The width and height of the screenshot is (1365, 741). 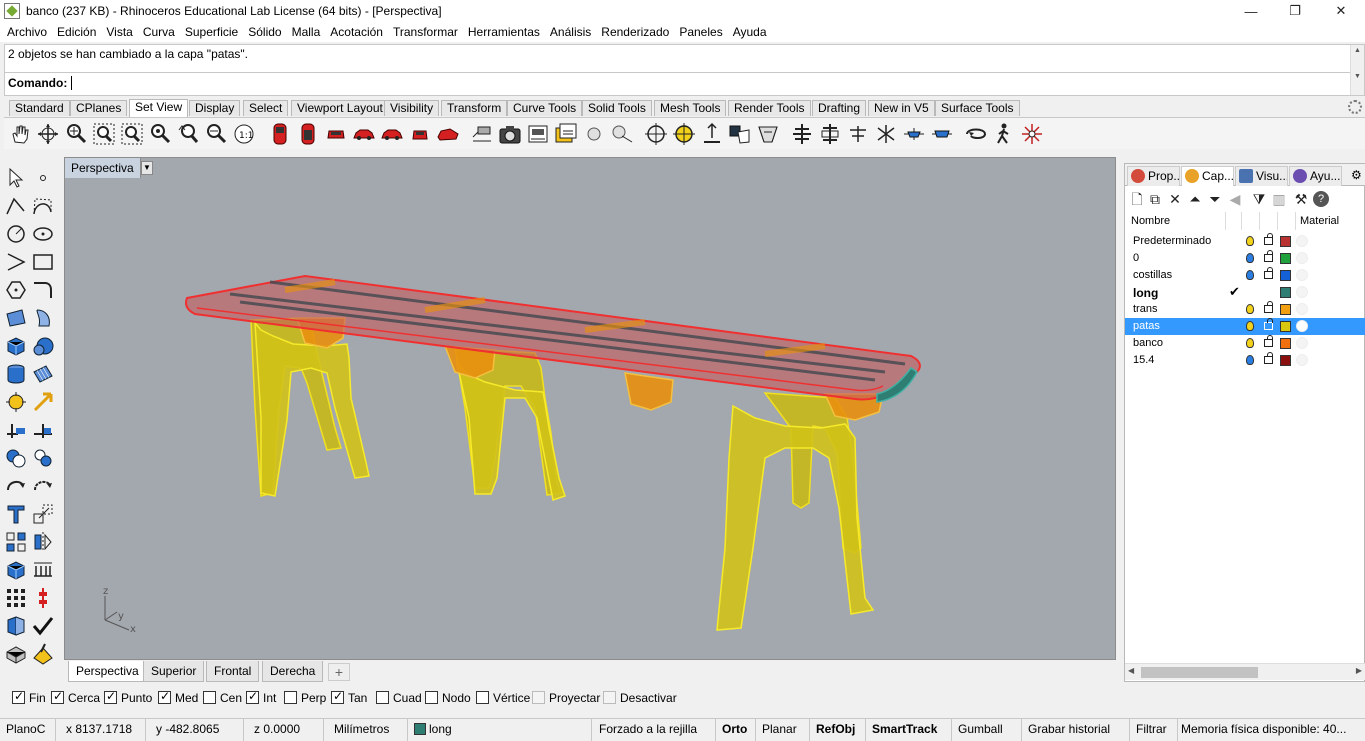 What do you see at coordinates (504, 32) in the screenshot?
I see `menu-herramientas: Herramientas` at bounding box center [504, 32].